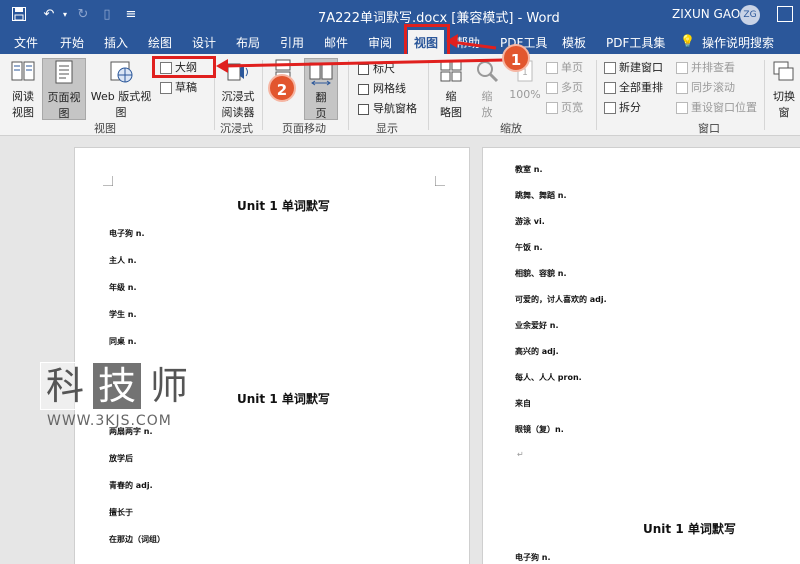 The width and height of the screenshot is (800, 564). What do you see at coordinates (166, 88) in the screenshot?
I see `draft-icon` at bounding box center [166, 88].